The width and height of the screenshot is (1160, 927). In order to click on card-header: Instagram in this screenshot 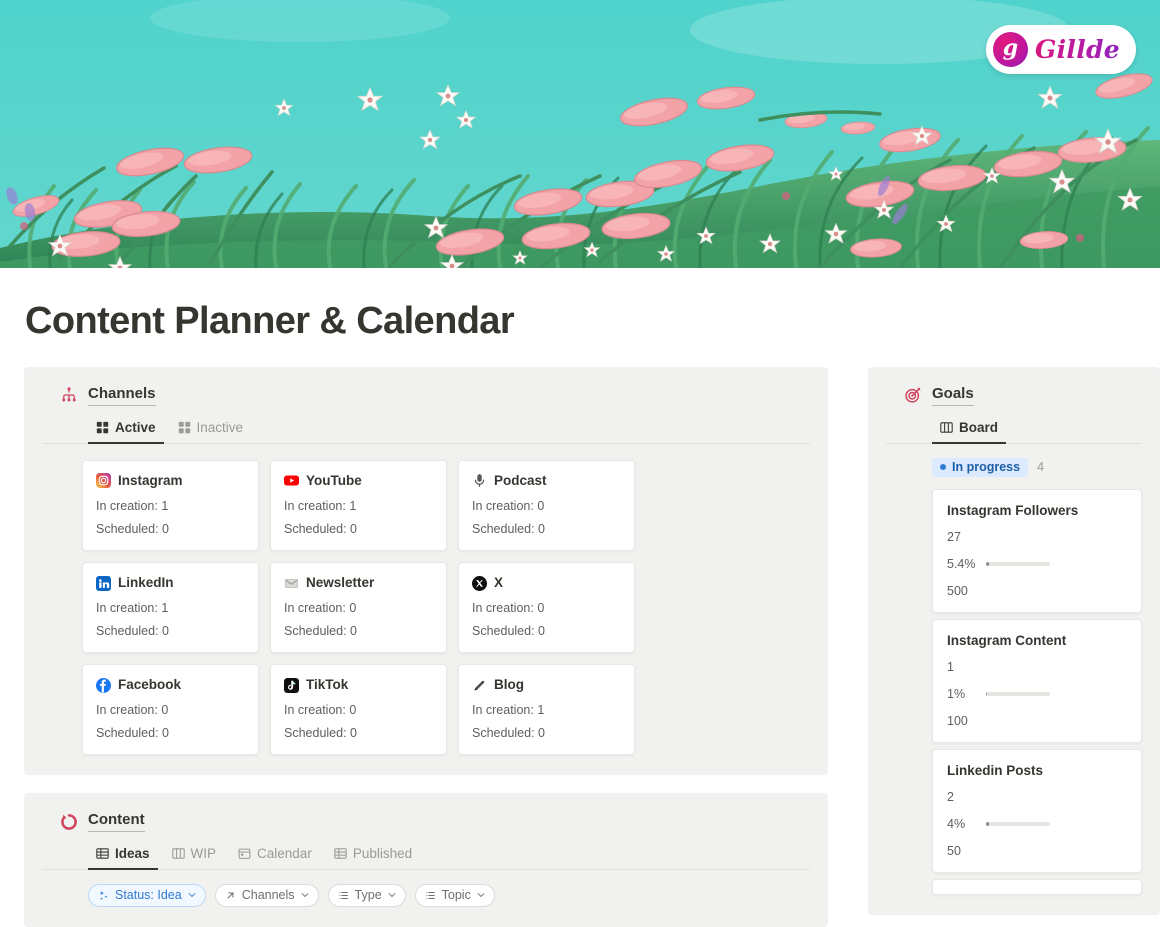, I will do `click(170, 481)`.